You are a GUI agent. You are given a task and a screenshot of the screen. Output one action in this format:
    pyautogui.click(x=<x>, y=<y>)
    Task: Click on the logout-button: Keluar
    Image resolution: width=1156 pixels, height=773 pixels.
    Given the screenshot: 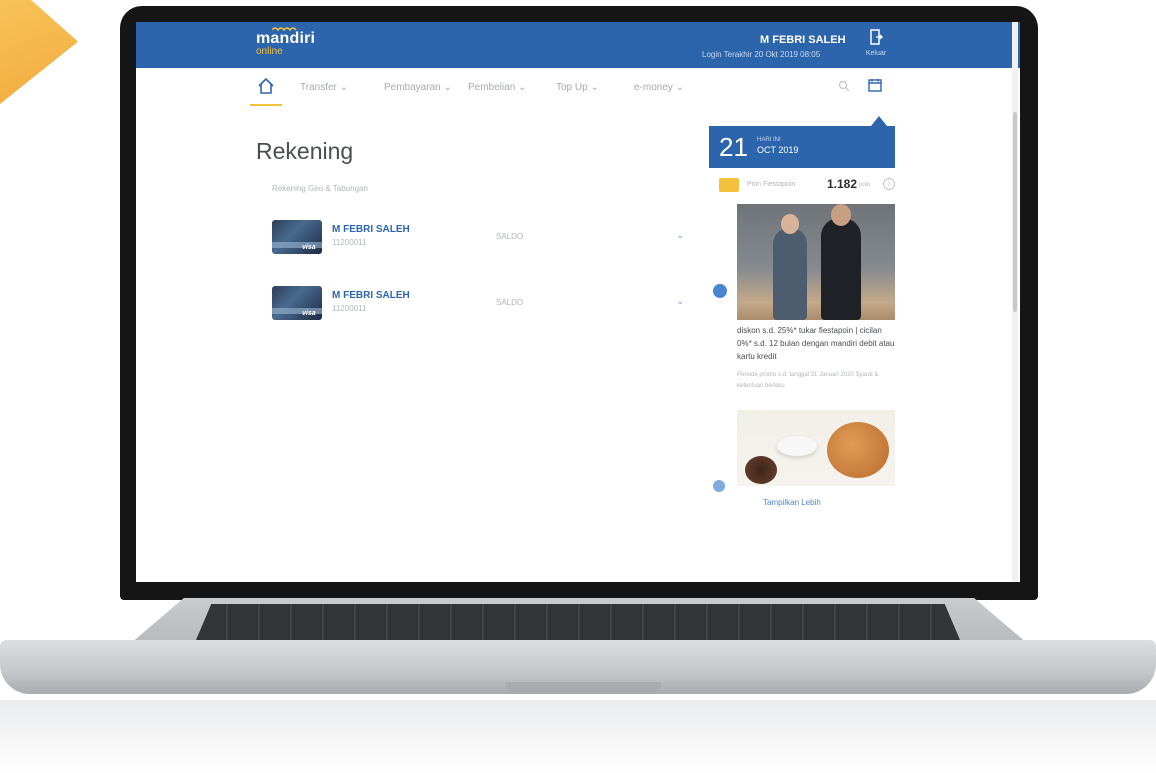 What is the action you would take?
    pyautogui.click(x=876, y=43)
    